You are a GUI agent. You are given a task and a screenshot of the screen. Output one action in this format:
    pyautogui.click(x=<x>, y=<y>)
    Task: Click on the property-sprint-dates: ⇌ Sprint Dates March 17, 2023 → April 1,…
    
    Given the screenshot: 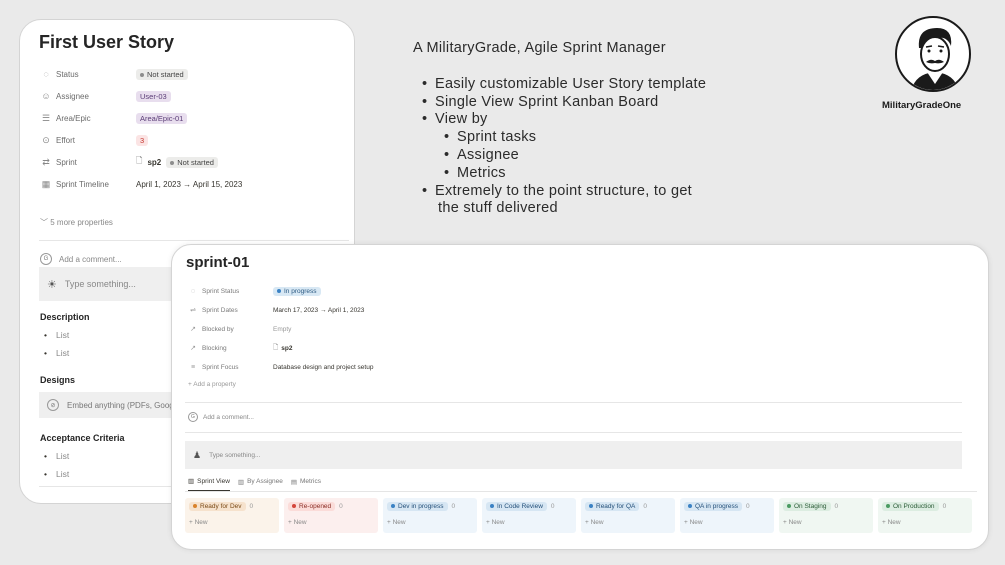 What is the action you would take?
    pyautogui.click(x=276, y=310)
    